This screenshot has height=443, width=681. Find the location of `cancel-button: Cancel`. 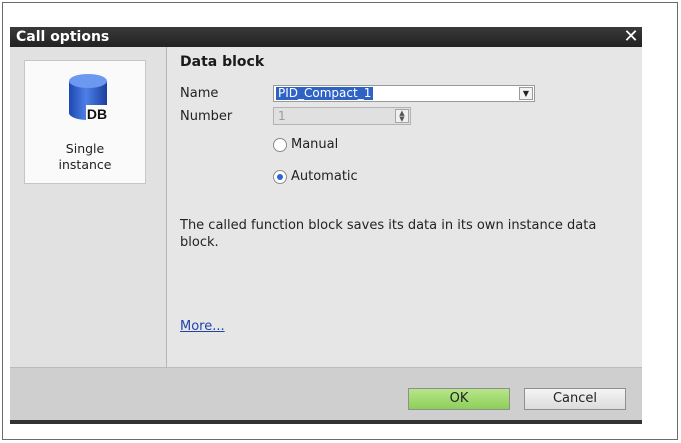

cancel-button: Cancel is located at coordinates (575, 399).